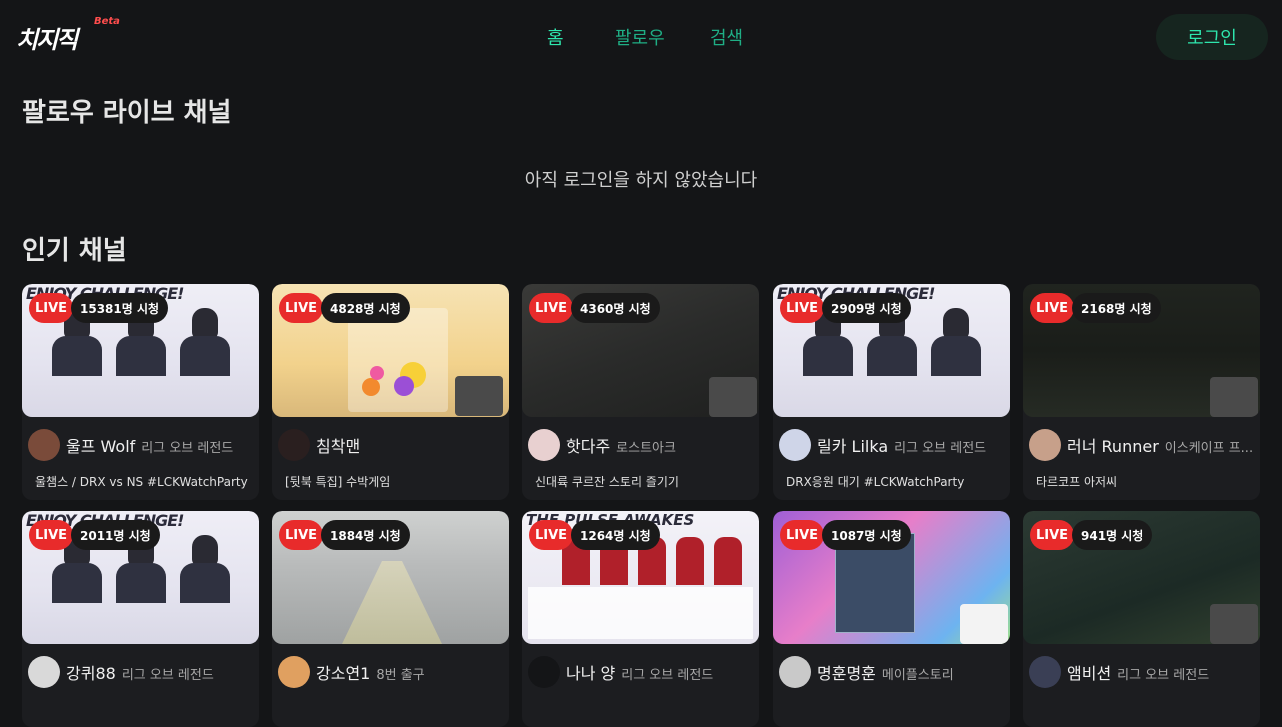 Image resolution: width=1282 pixels, height=727 pixels. I want to click on channel-name-row: 강퀴88 리그 오브 레전드, so click(161, 672).